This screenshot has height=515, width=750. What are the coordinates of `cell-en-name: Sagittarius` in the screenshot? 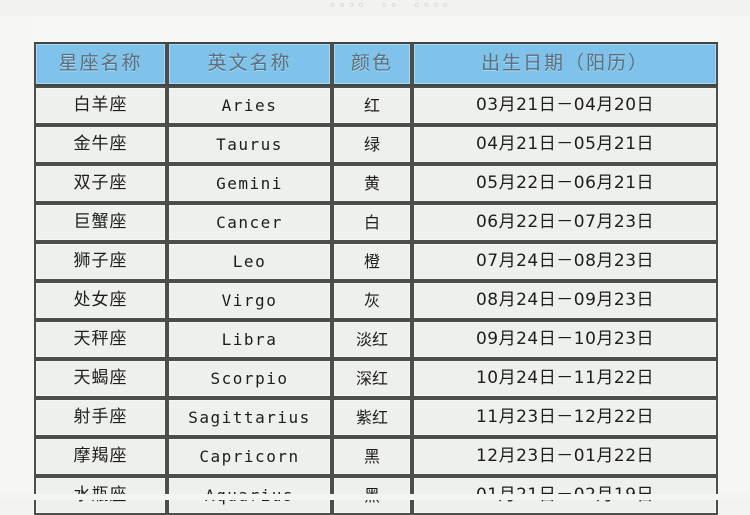 It's located at (249, 417).